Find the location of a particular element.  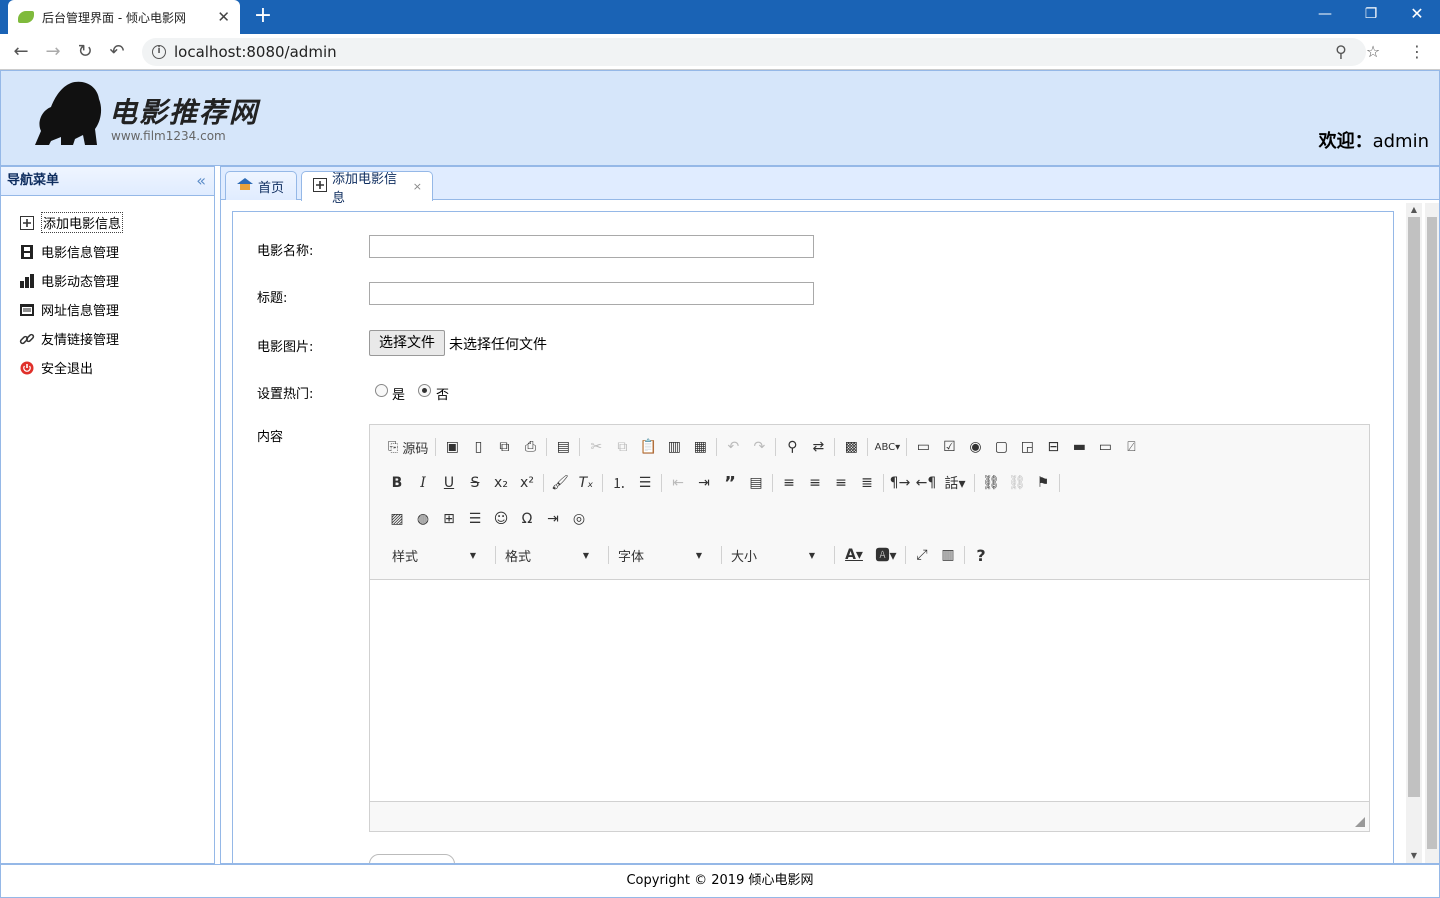

tab-close-icon: ✕ is located at coordinates (223, 17).